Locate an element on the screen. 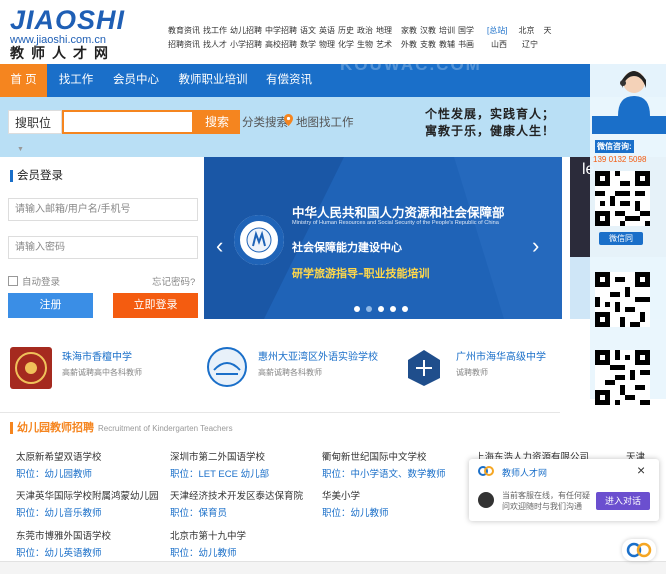 The image size is (666, 574). register-button: 注册 is located at coordinates (50, 305).